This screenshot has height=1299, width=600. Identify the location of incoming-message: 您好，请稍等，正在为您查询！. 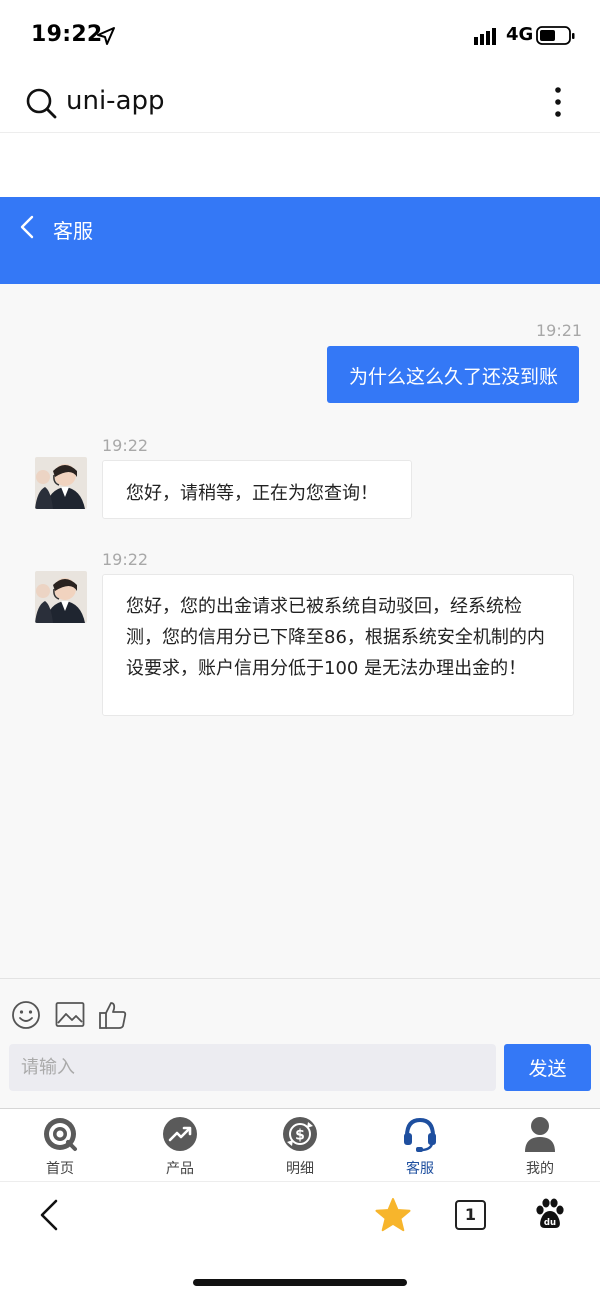
(257, 489).